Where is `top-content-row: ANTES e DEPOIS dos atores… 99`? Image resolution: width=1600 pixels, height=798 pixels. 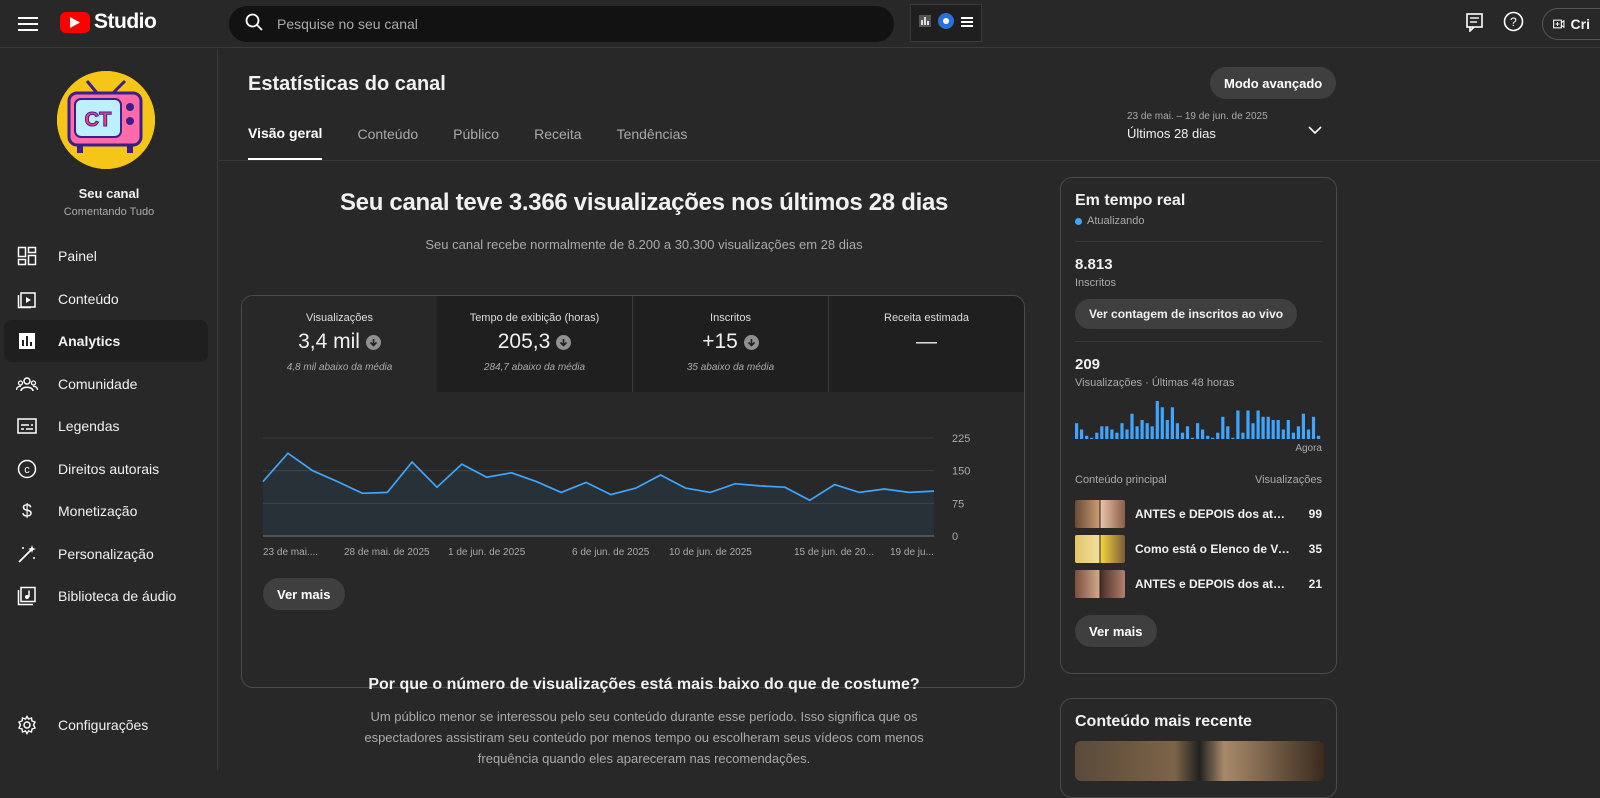
top-content-row: ANTES e DEPOIS dos atores… 99 is located at coordinates (1198, 513).